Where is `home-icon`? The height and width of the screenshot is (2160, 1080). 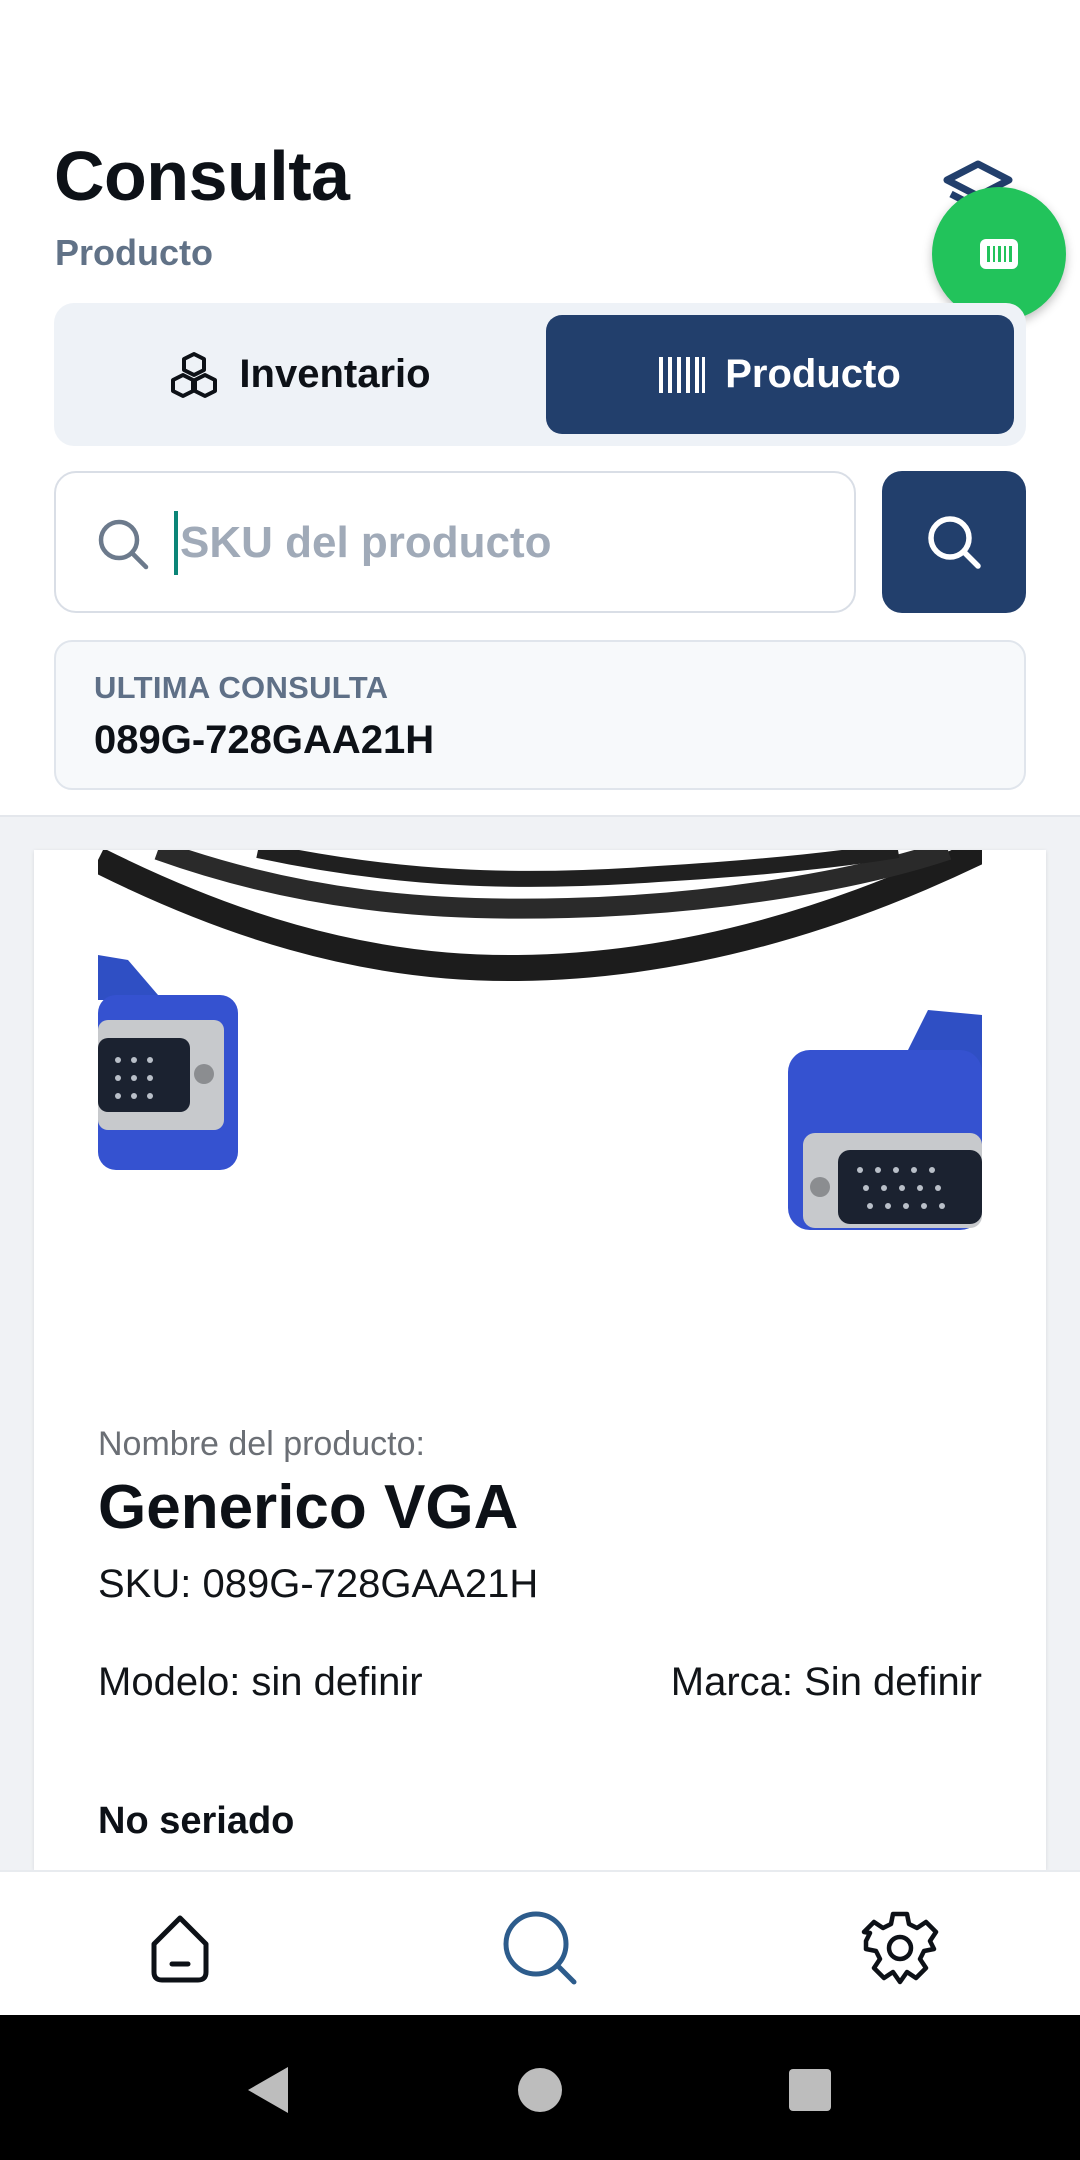
home-icon is located at coordinates (180, 1949).